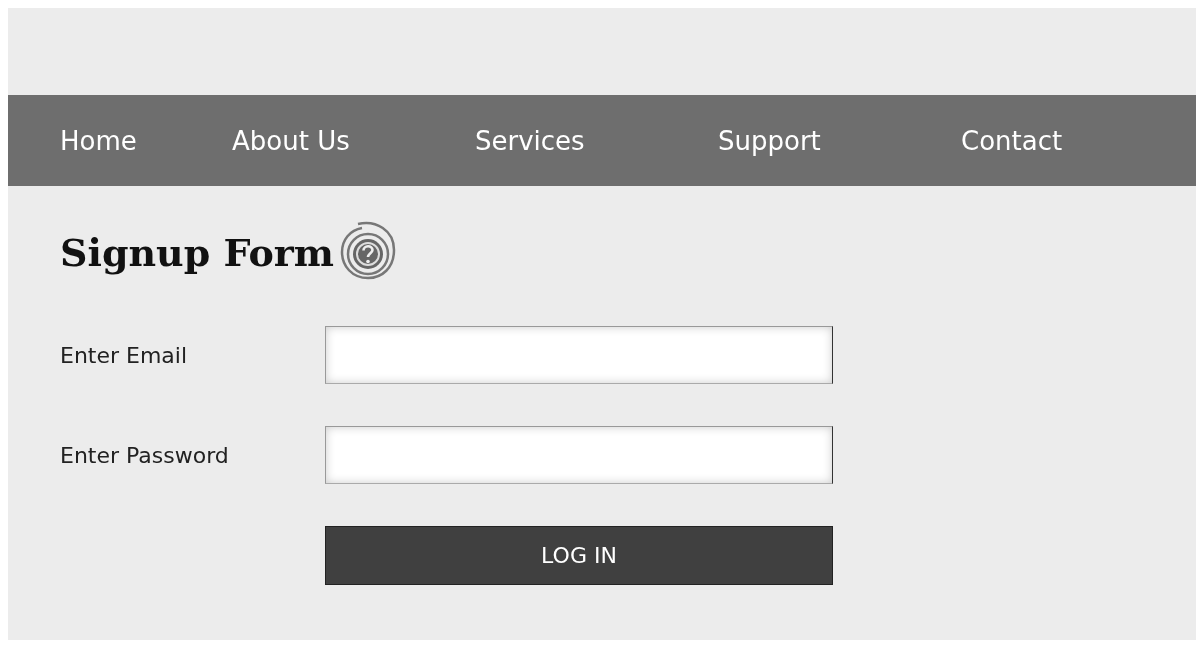 This screenshot has width=1196, height=665. I want to click on log-in-button: LOG IN, so click(579, 555).